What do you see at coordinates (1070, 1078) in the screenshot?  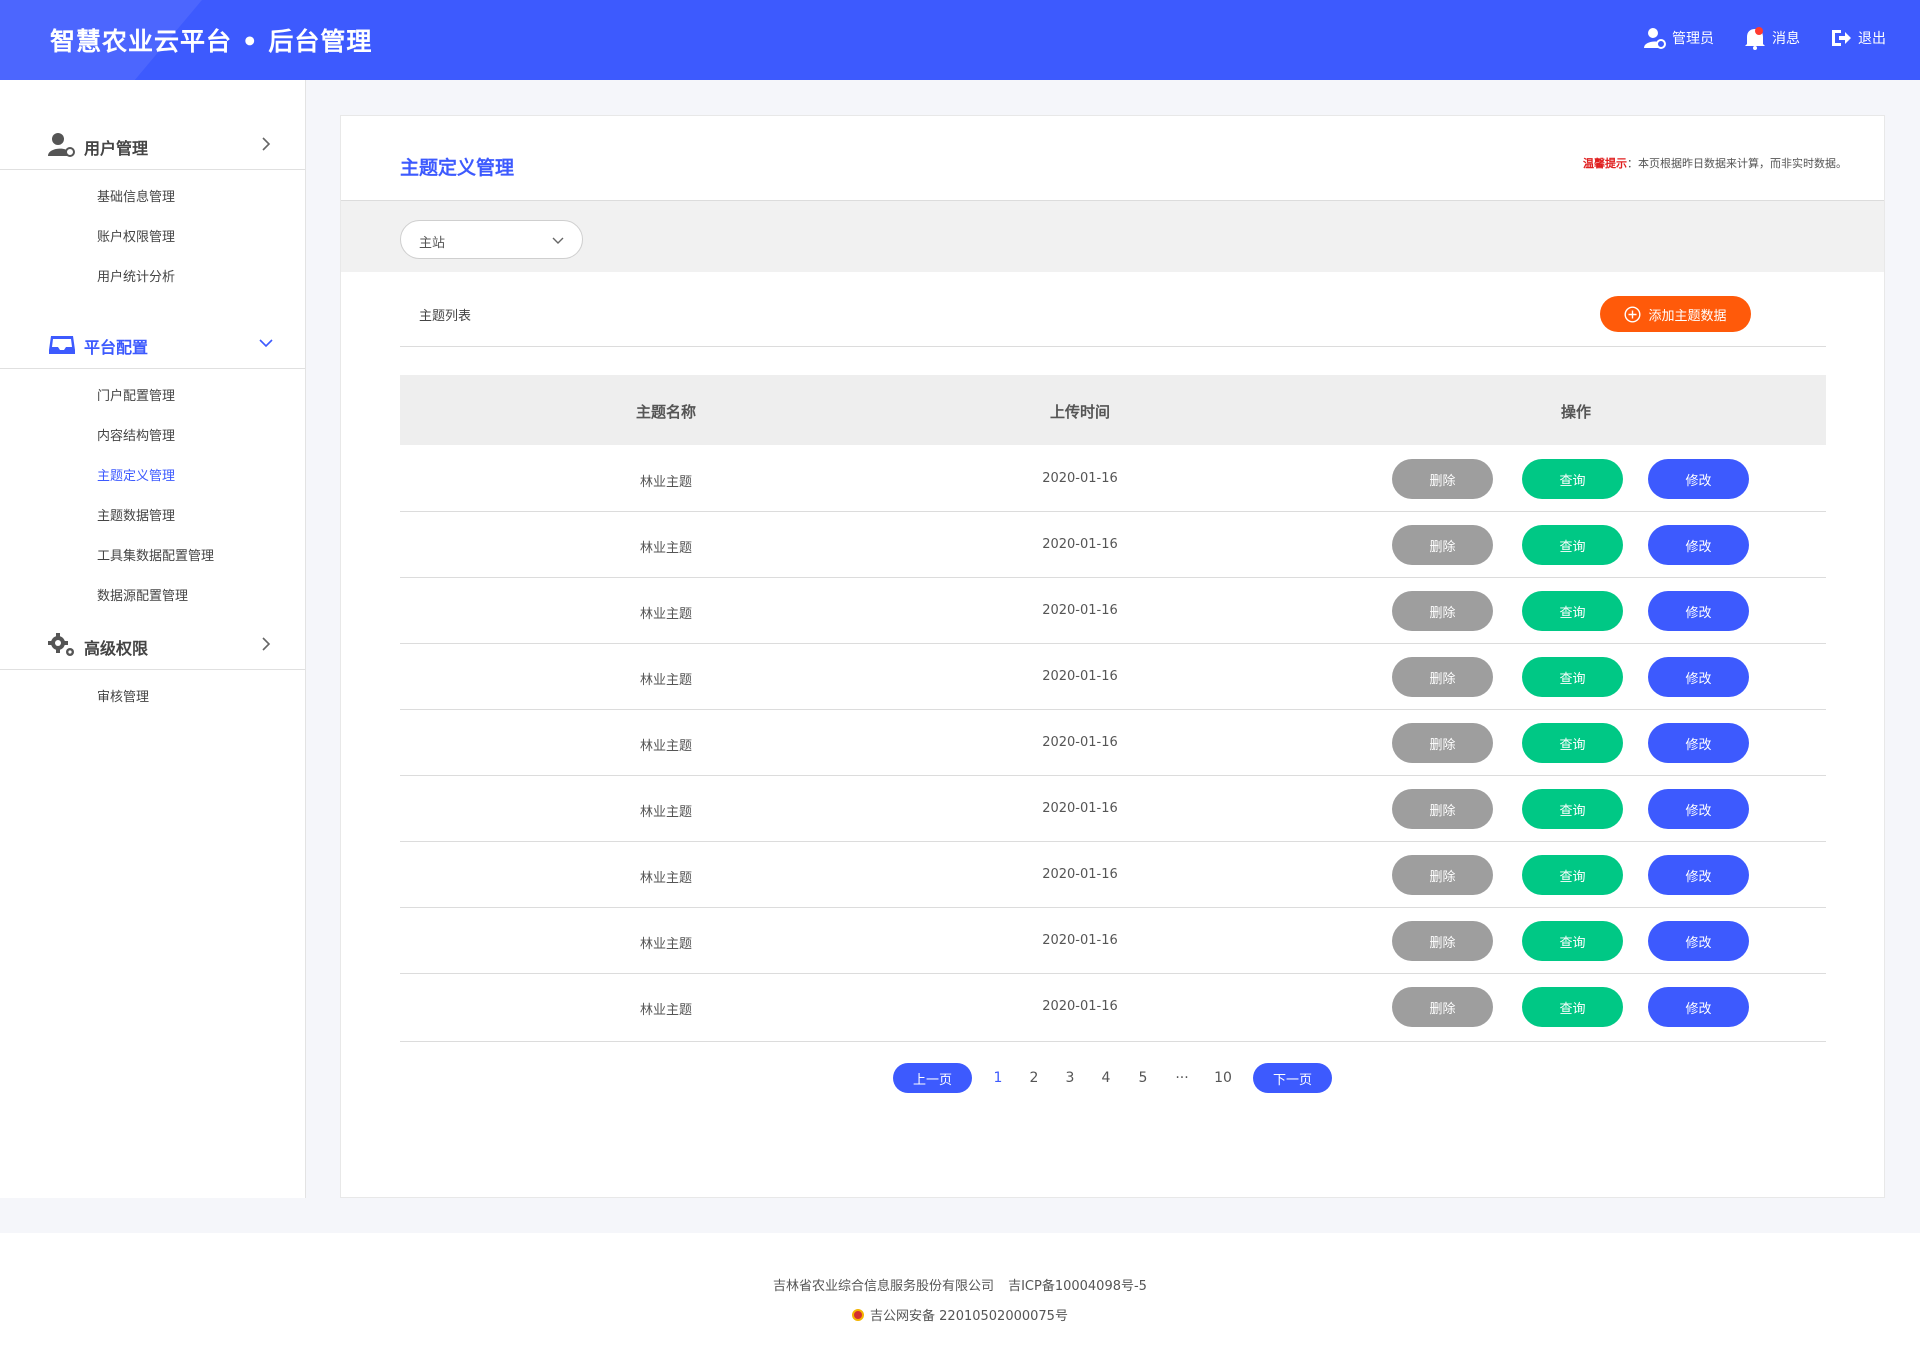 I see `page-number-3: 3` at bounding box center [1070, 1078].